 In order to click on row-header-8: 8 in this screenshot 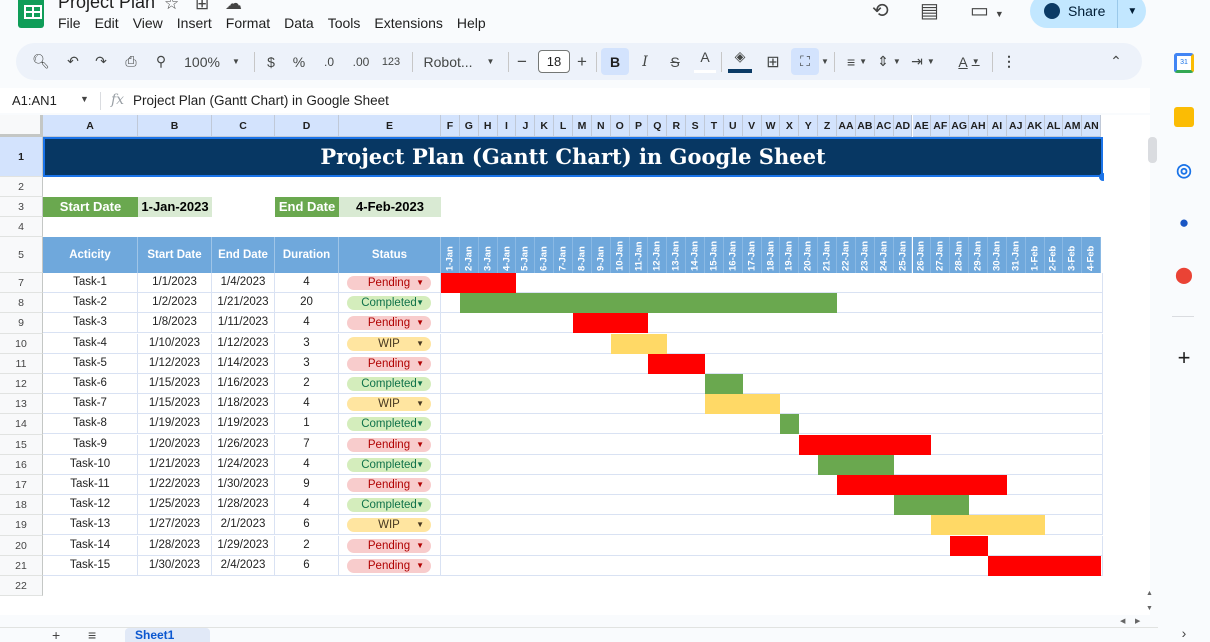, I will do `click(21, 303)`.